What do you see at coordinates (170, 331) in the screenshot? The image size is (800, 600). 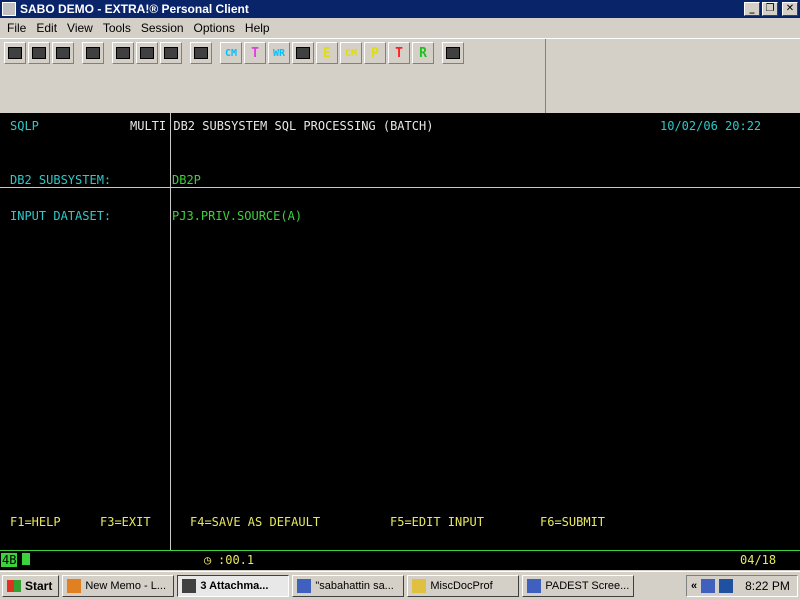 I see `crosshair-vertical` at bounding box center [170, 331].